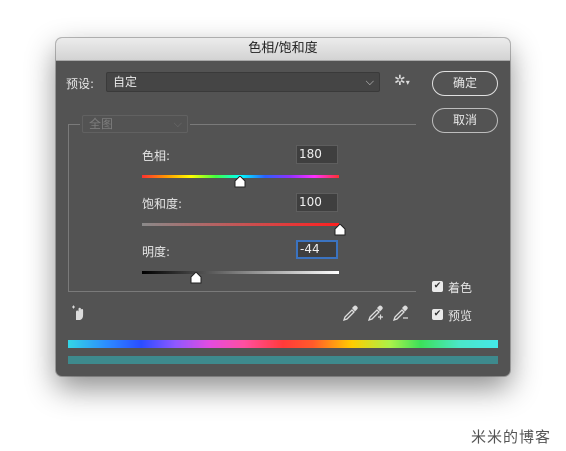 The image size is (566, 451). Describe the element at coordinates (283, 344) in the screenshot. I see `input-color-bar` at that location.